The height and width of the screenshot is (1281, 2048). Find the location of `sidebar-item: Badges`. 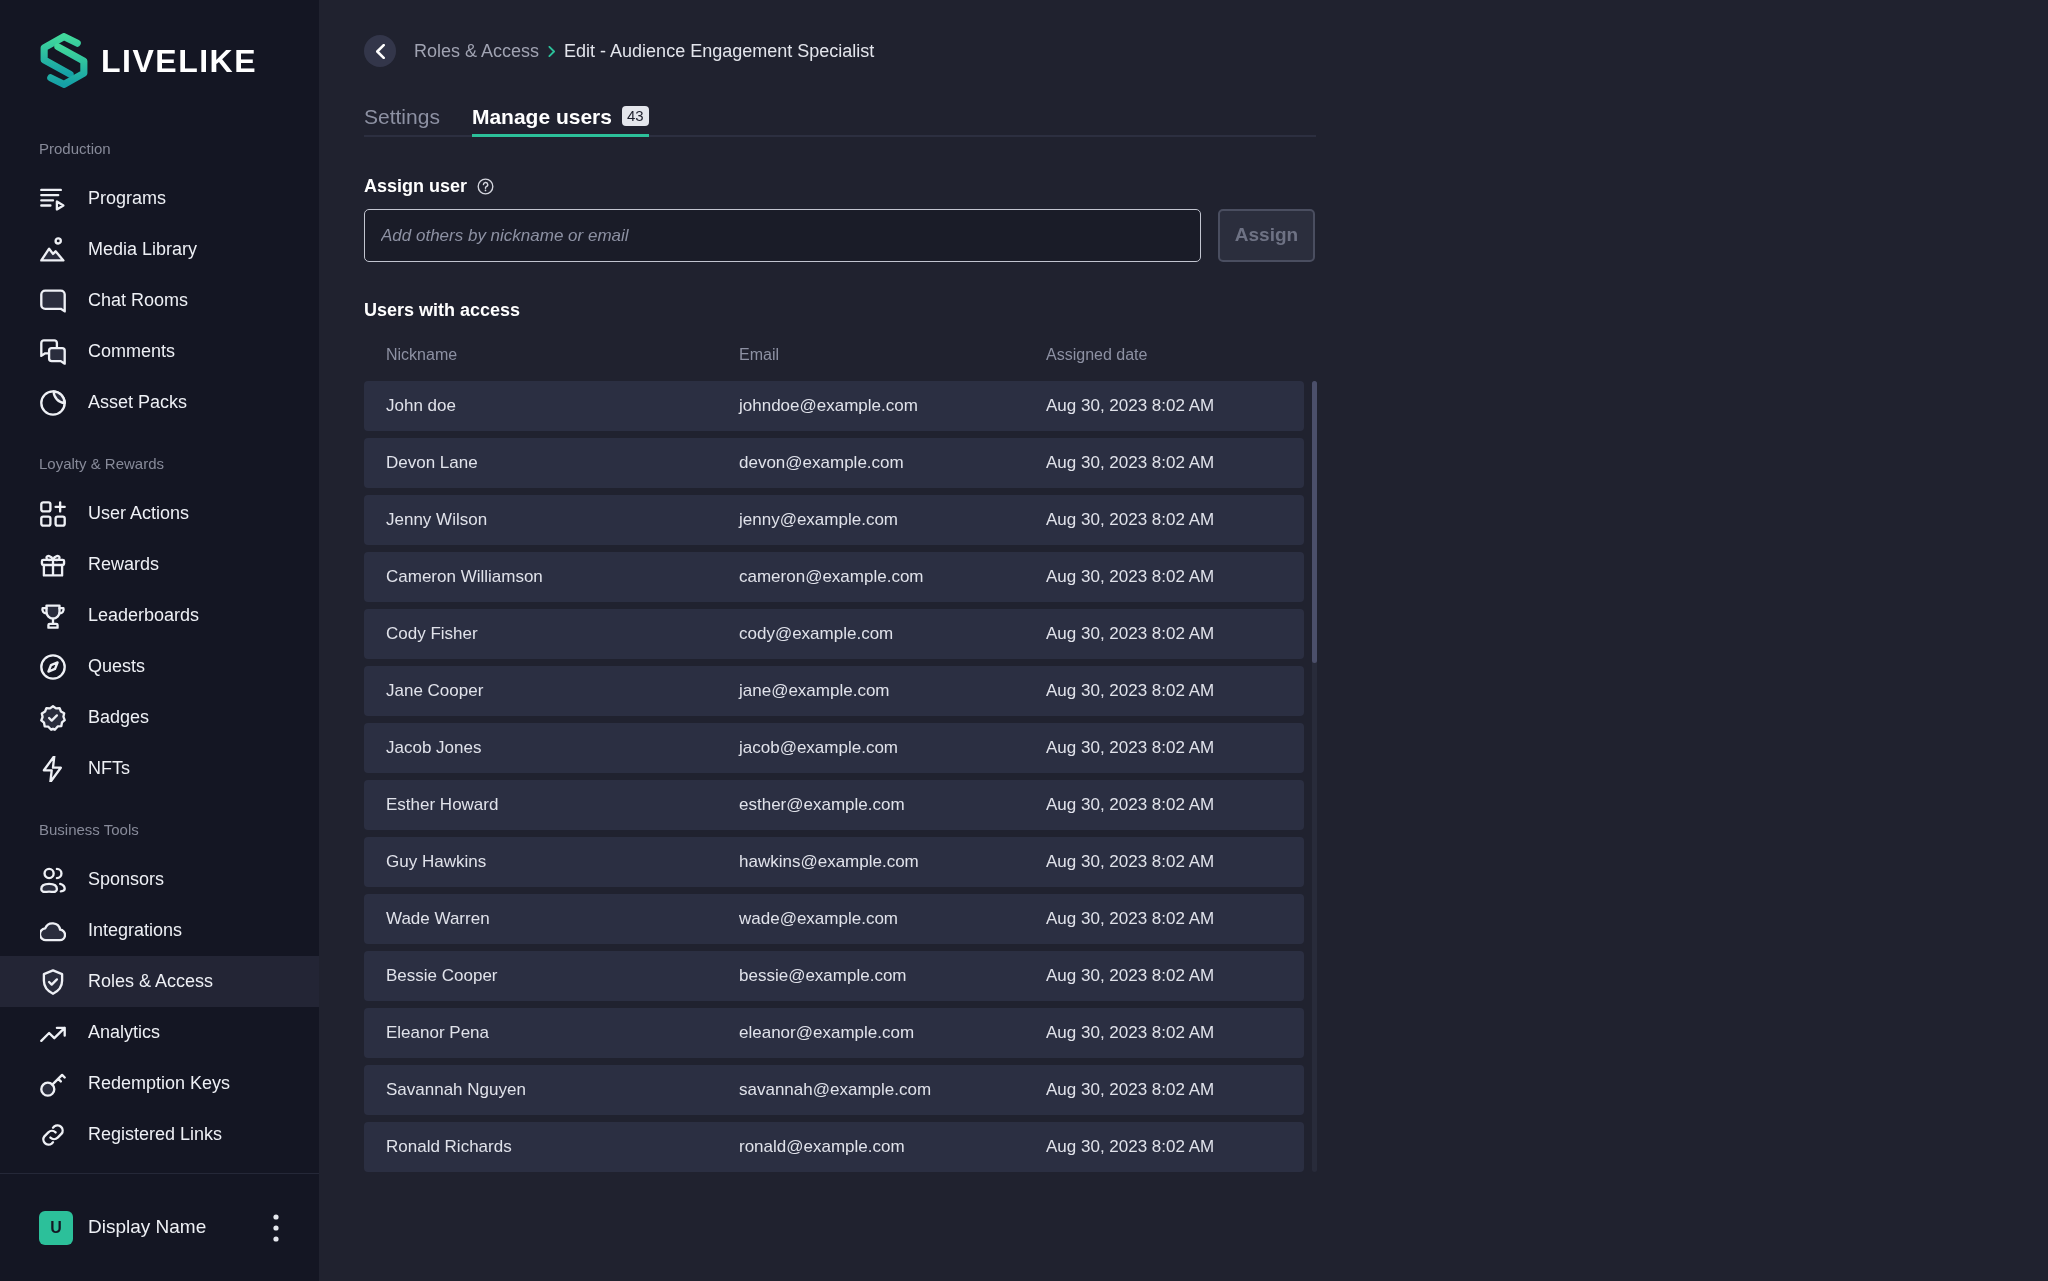

sidebar-item: Badges is located at coordinates (159, 717).